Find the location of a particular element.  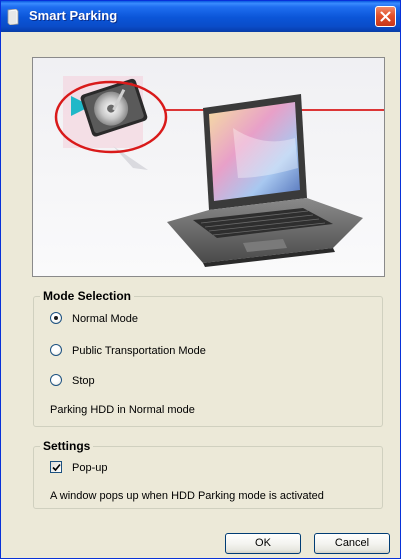

app-icon is located at coordinates (13, 17).